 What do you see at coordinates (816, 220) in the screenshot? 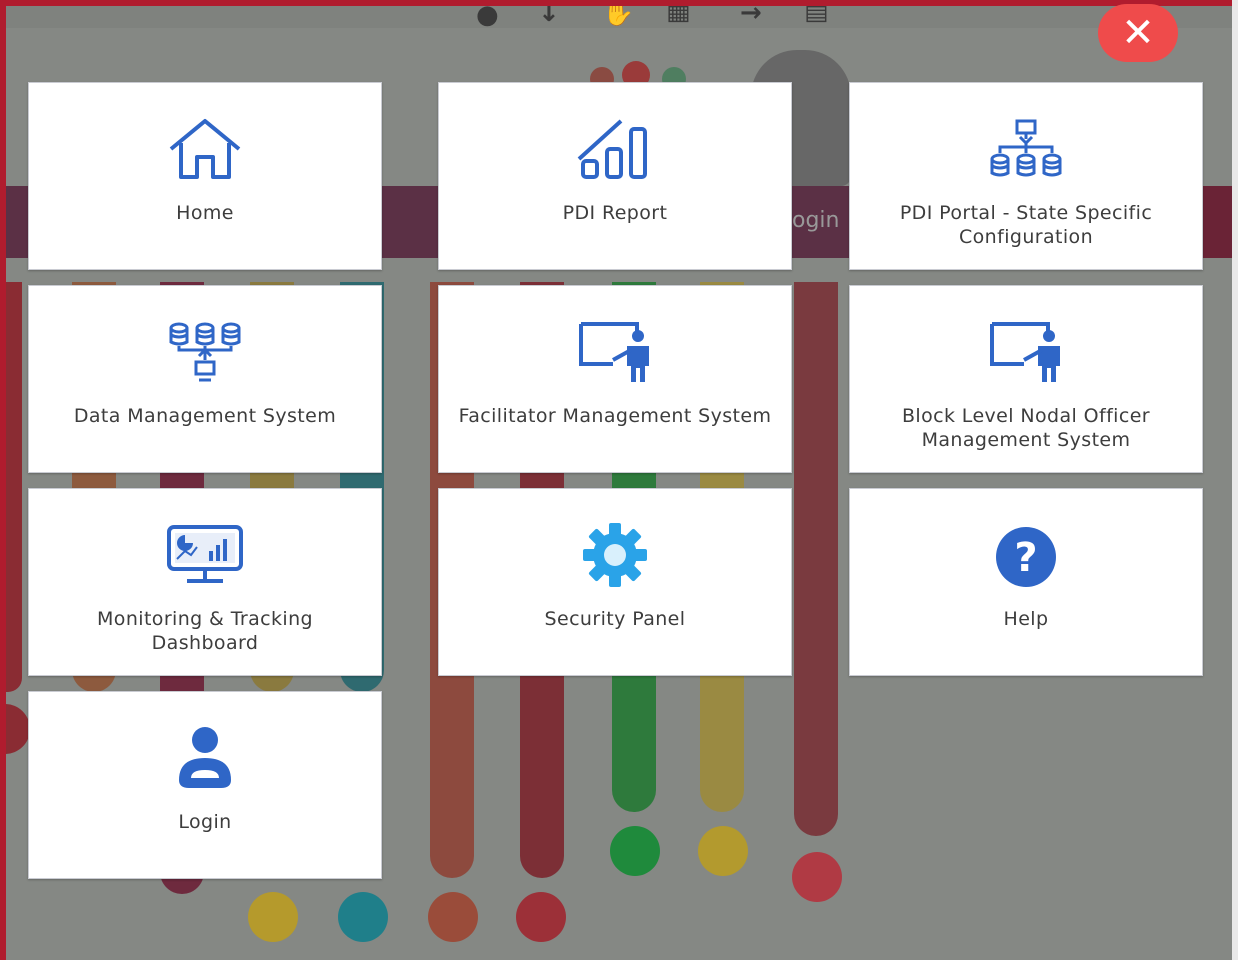
I see `background-login-text: ogin` at bounding box center [816, 220].